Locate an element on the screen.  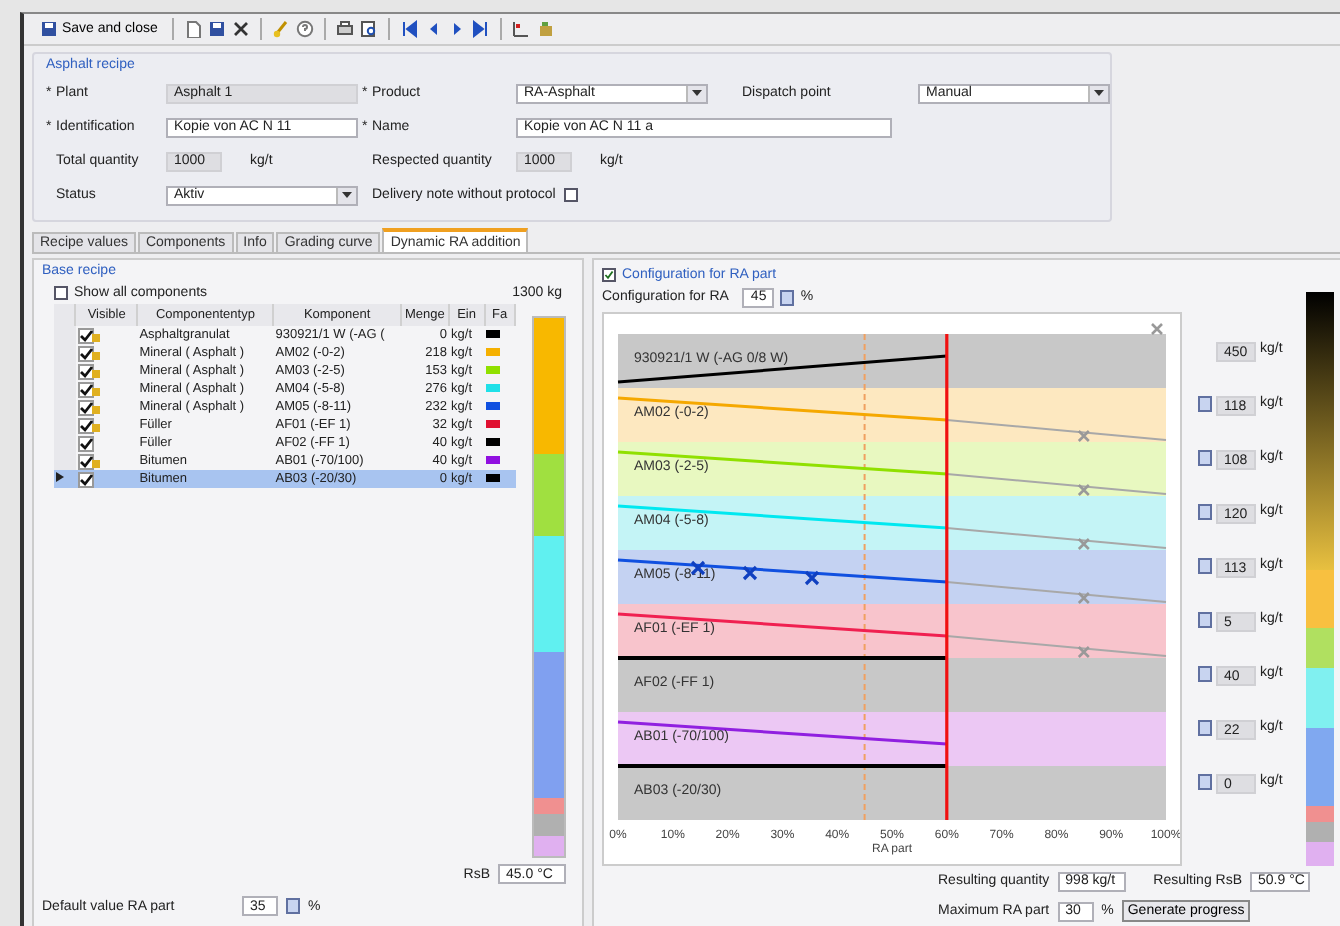
row-pointer-icon is located at coordinates (60, 477).